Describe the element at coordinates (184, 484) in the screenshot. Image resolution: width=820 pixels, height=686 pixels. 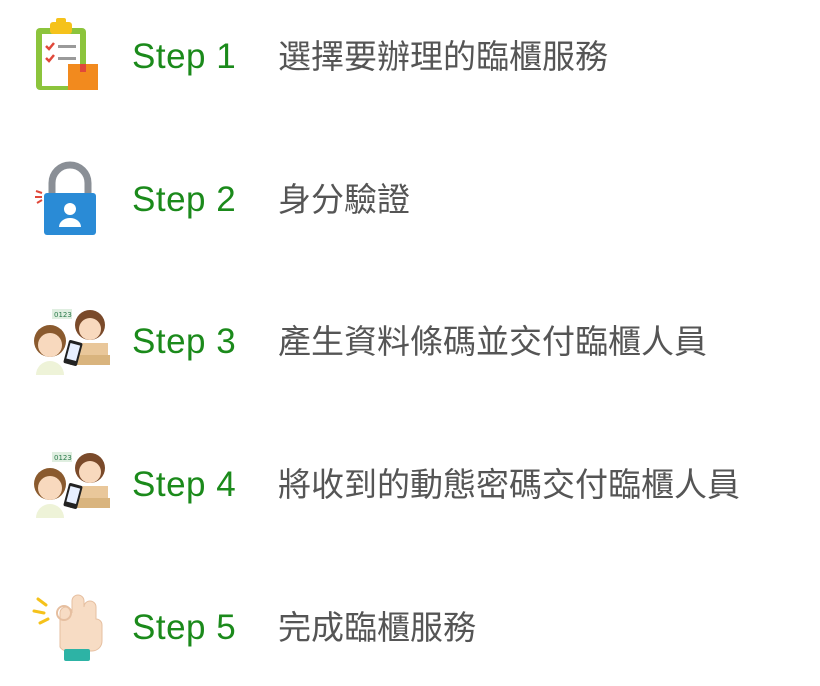
I see `step-label: Step 4` at that location.